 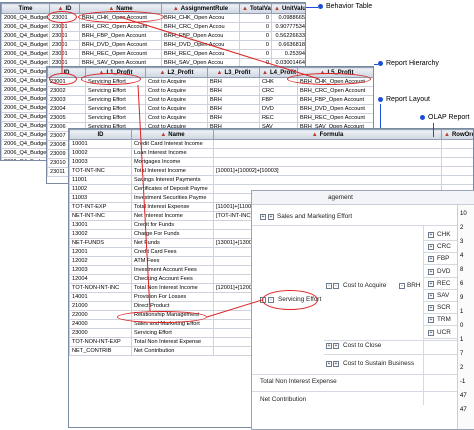 I want to click on table-cell: Net Interest Income, so click(x=172, y=216).